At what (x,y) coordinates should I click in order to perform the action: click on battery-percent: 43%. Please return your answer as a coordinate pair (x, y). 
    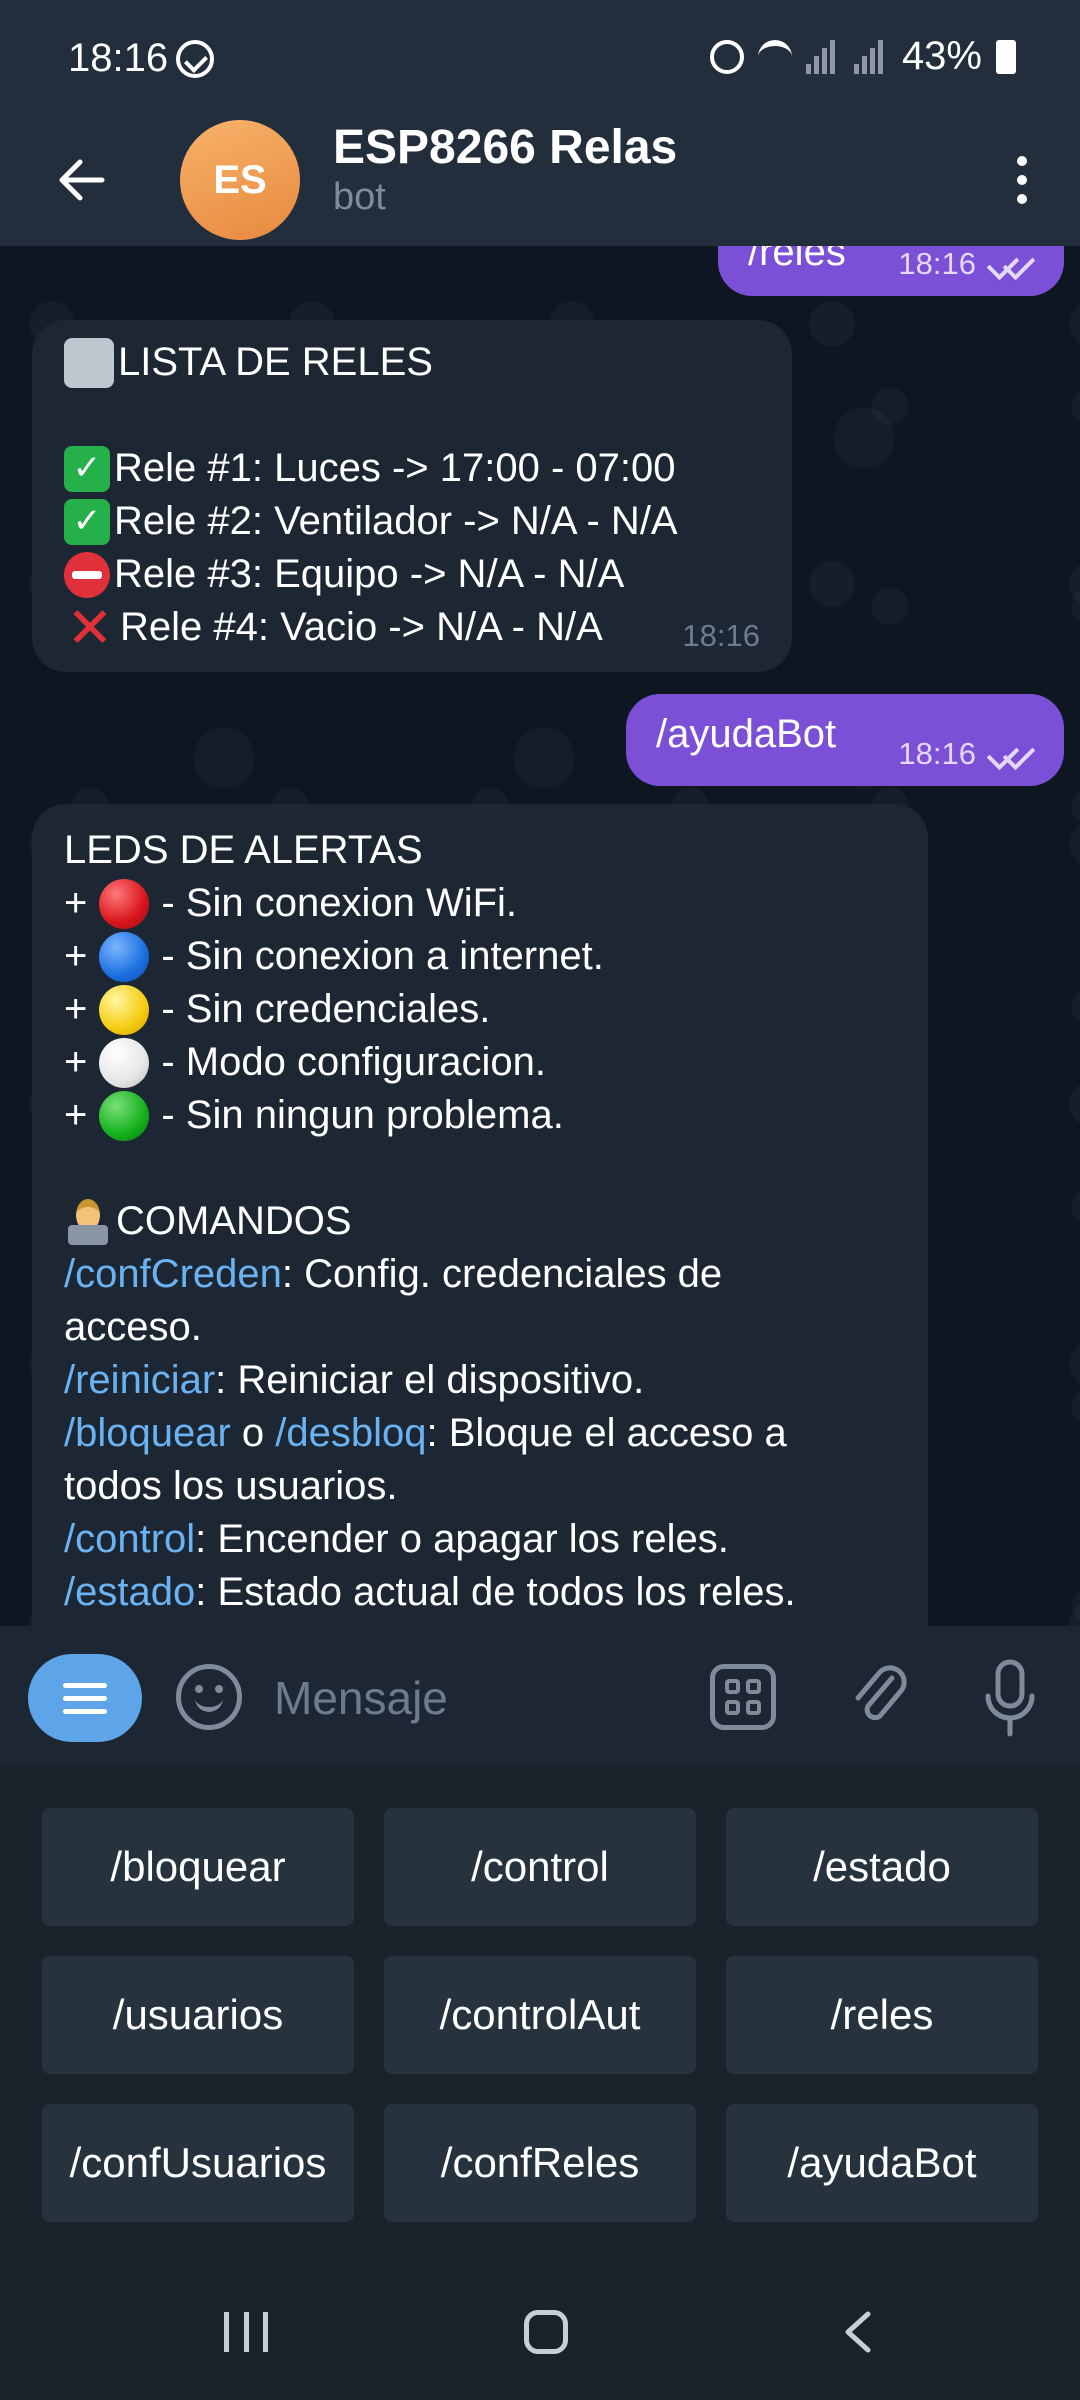
    Looking at the image, I should click on (941, 56).